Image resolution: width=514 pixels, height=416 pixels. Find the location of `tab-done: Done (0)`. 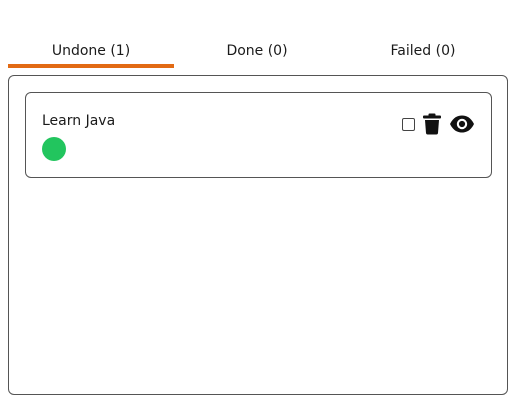

tab-done: Done (0) is located at coordinates (257, 53).